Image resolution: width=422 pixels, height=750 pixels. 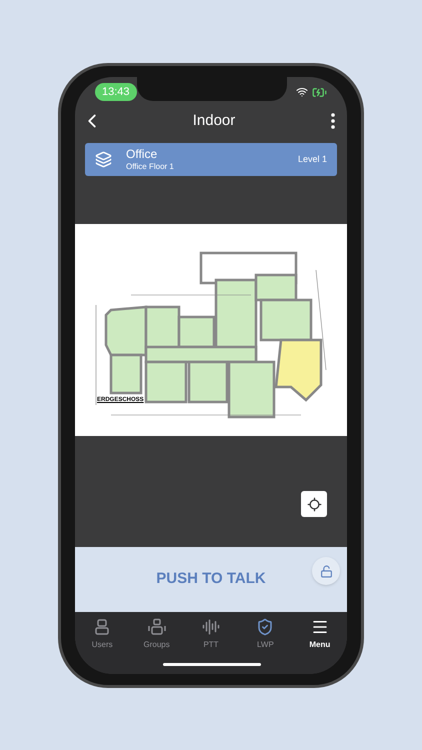 What do you see at coordinates (156, 646) in the screenshot?
I see `tab: Groups` at bounding box center [156, 646].